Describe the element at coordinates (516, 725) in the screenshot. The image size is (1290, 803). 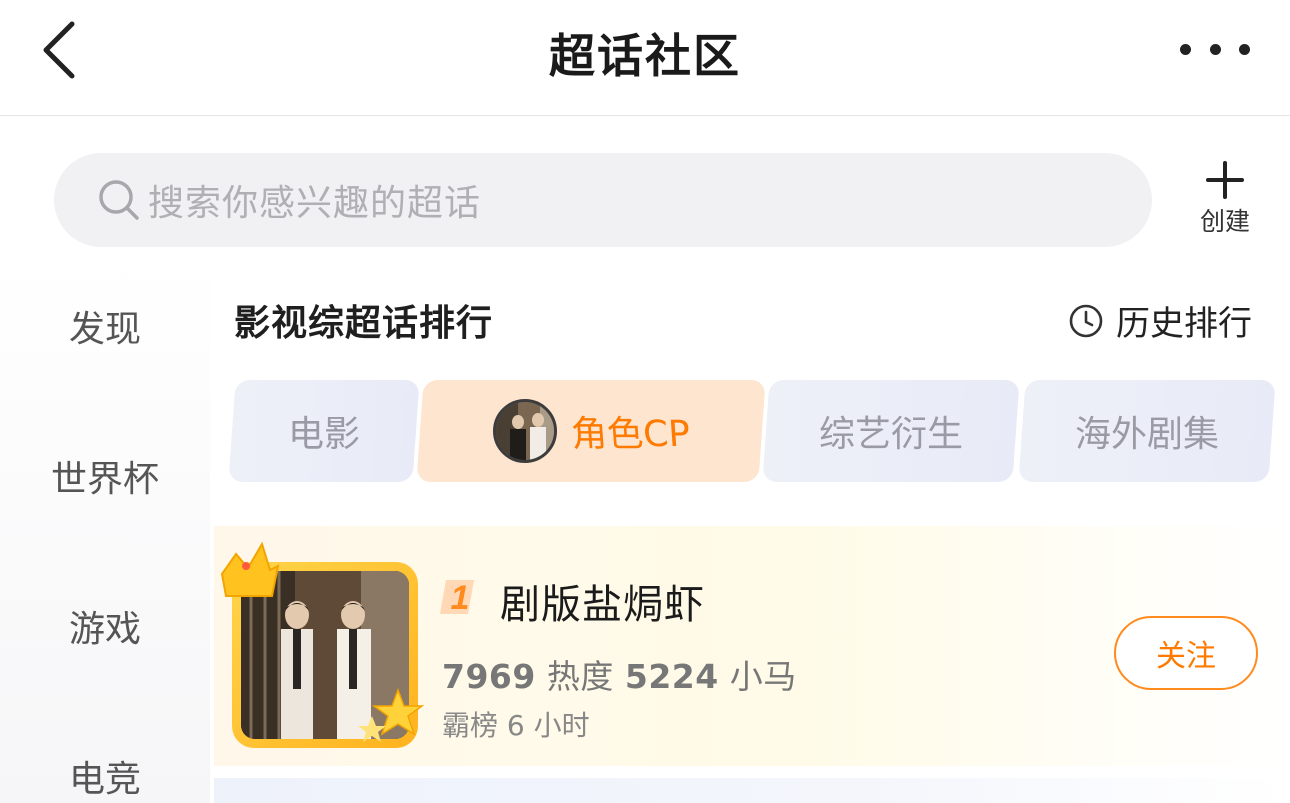
I see `top-duration-text: 霸榜 6 小时` at that location.